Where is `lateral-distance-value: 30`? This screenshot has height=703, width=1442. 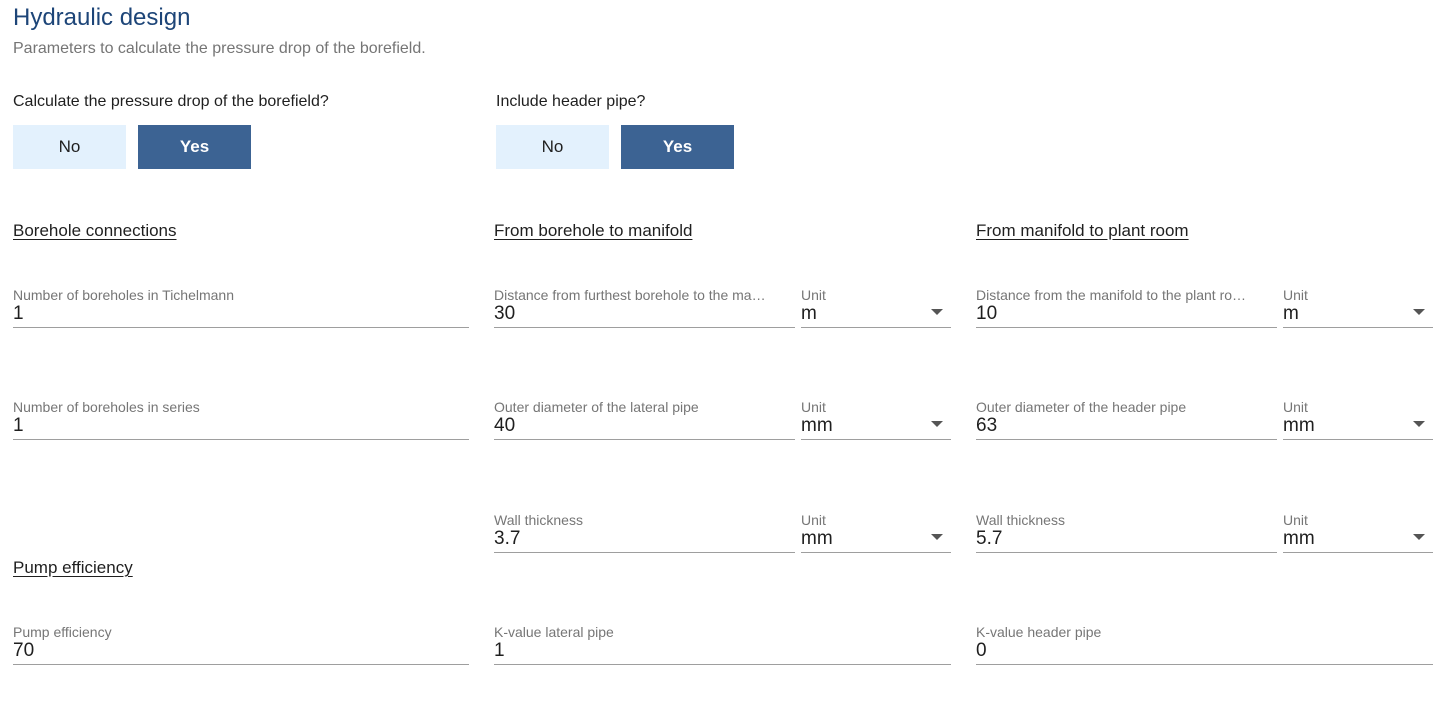
lateral-distance-value: 30 is located at coordinates (504, 314).